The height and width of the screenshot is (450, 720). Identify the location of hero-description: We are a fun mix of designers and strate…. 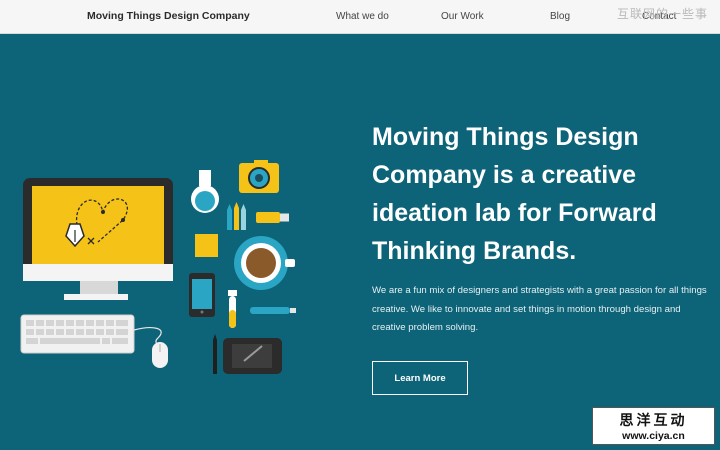
(539, 309).